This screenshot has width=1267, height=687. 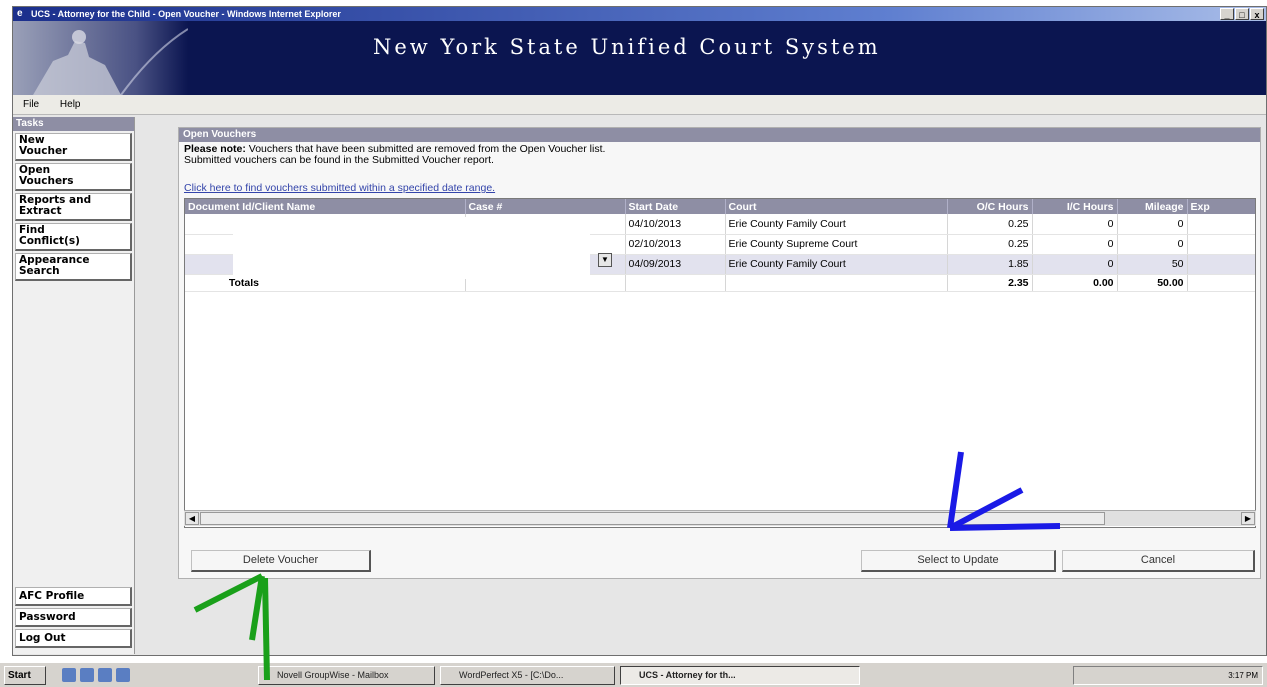 I want to click on column-header-mileage: Mileage, so click(x=1152, y=206).